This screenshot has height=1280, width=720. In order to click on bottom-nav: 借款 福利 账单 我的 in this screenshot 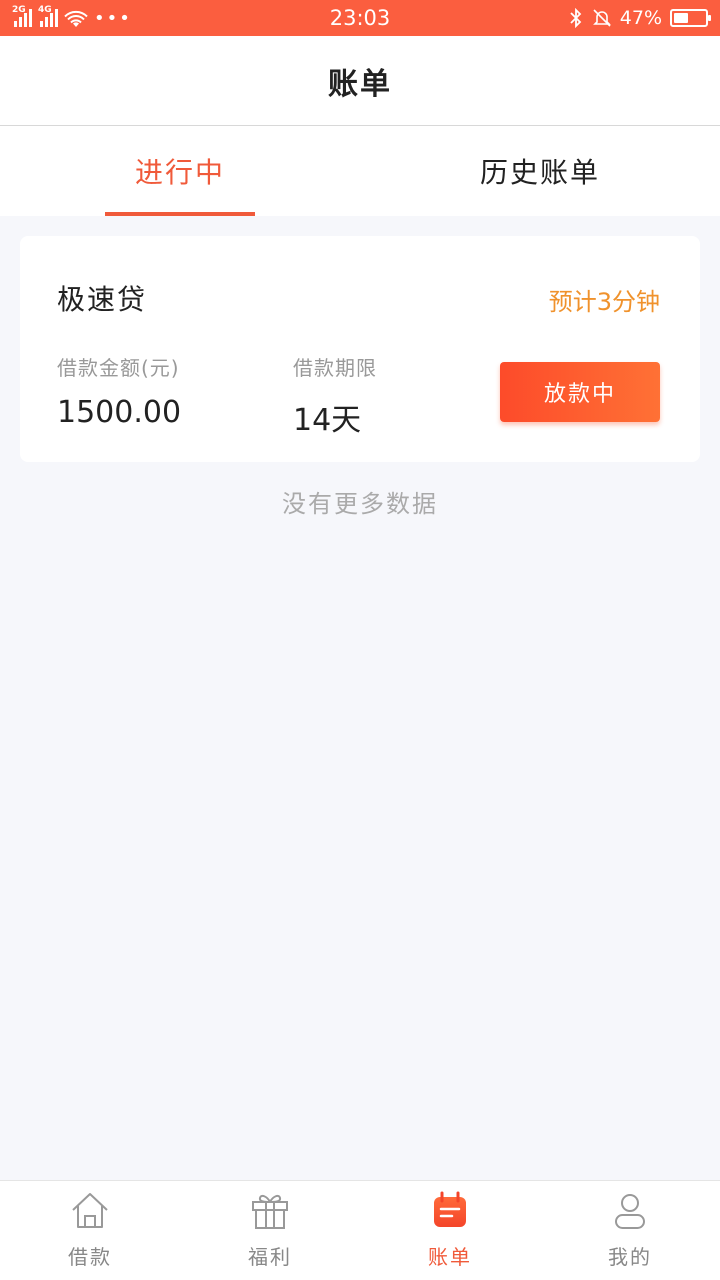, I will do `click(360, 1230)`.